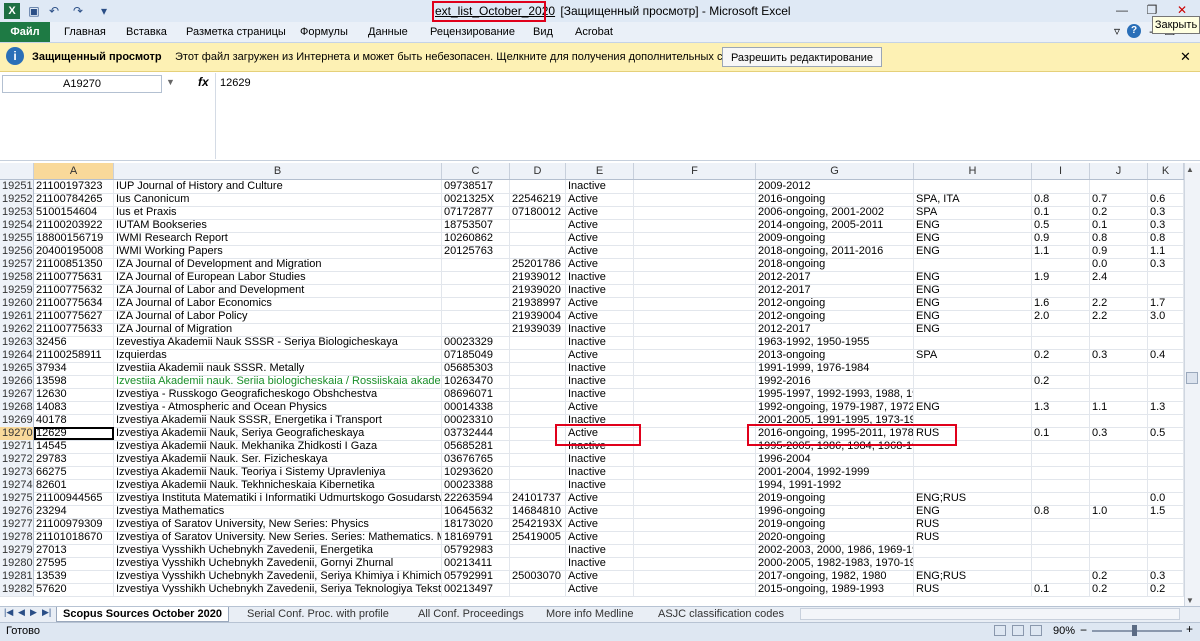 The height and width of the screenshot is (641, 1200). Describe the element at coordinates (74, 524) in the screenshot. I see `cell-a: 21100979309` at that location.